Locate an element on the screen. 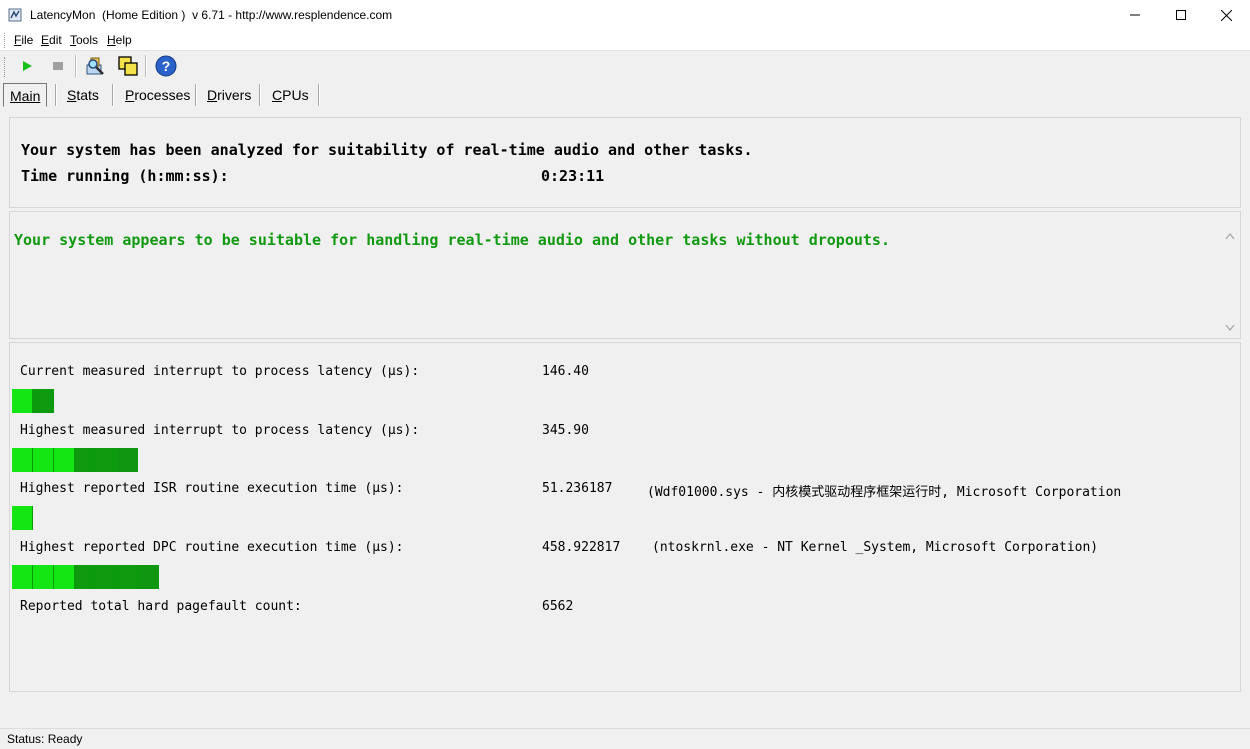 Image resolution: width=1250 pixels, height=749 pixels. tab-processes: Processes is located at coordinates (157, 95).